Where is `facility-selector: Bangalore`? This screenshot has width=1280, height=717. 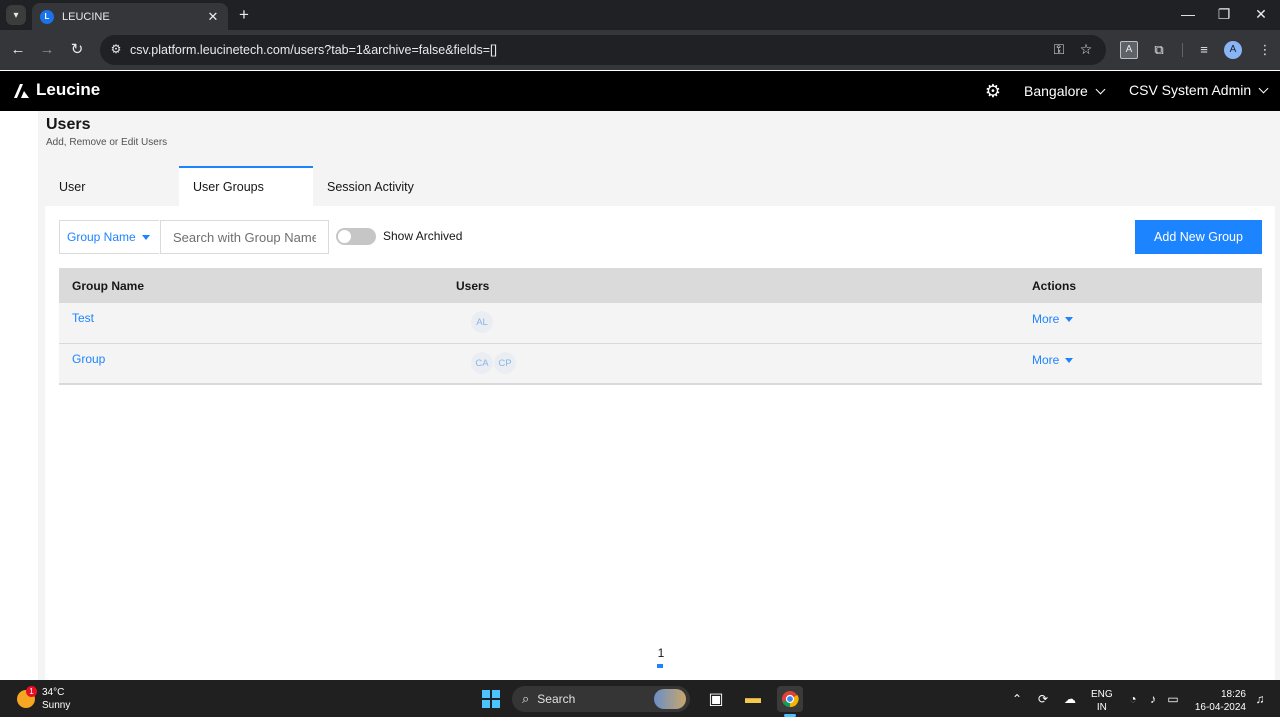
facility-selector: Bangalore is located at coordinates (1065, 91).